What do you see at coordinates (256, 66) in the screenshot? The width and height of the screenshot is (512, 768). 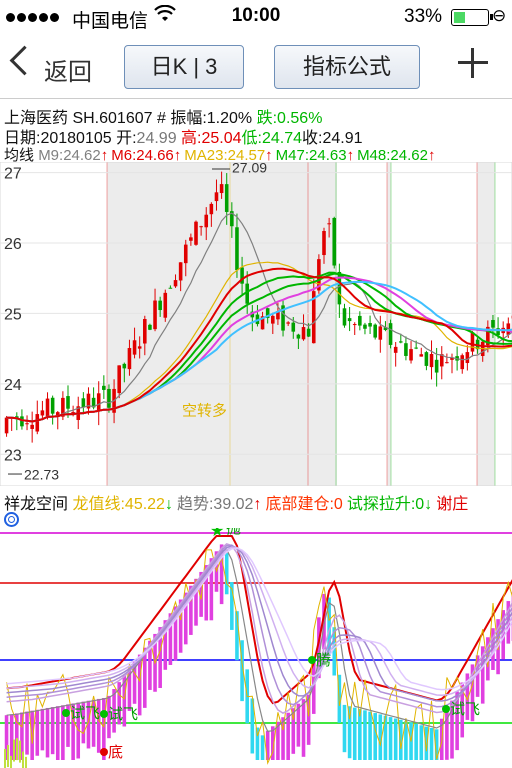 I see `nav-bar: 返回 日K | 3 指标公式` at bounding box center [256, 66].